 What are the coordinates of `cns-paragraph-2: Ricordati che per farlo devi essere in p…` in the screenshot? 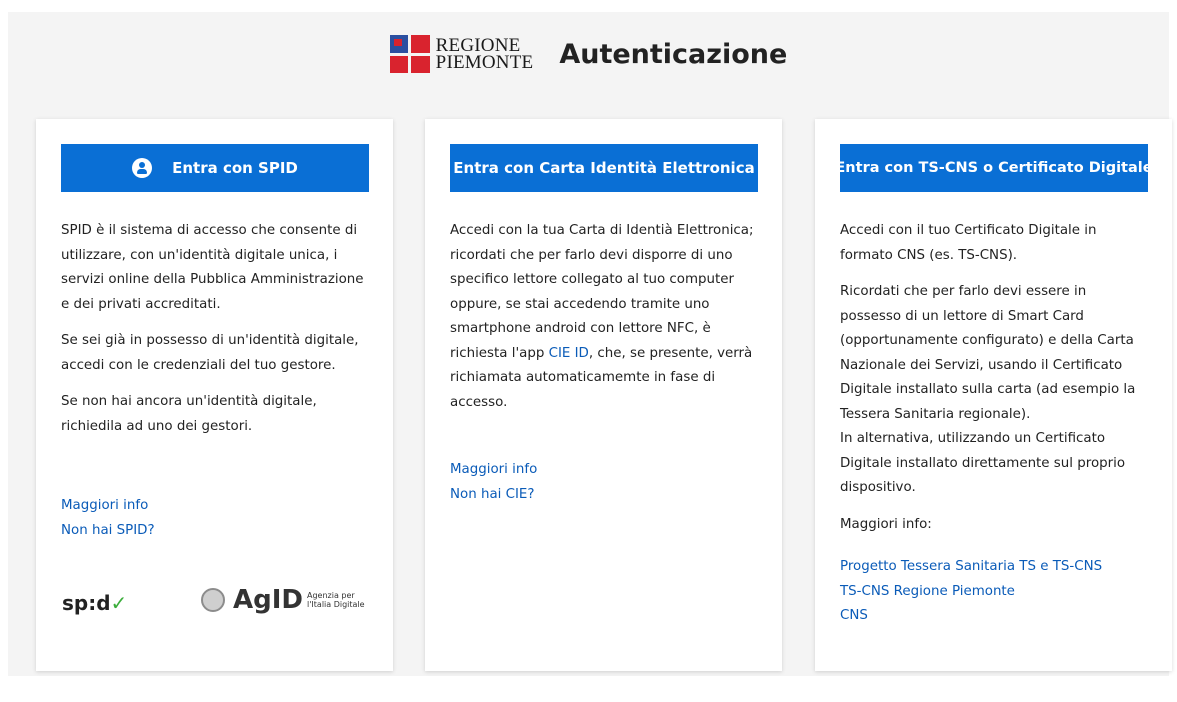 It's located at (988, 353).